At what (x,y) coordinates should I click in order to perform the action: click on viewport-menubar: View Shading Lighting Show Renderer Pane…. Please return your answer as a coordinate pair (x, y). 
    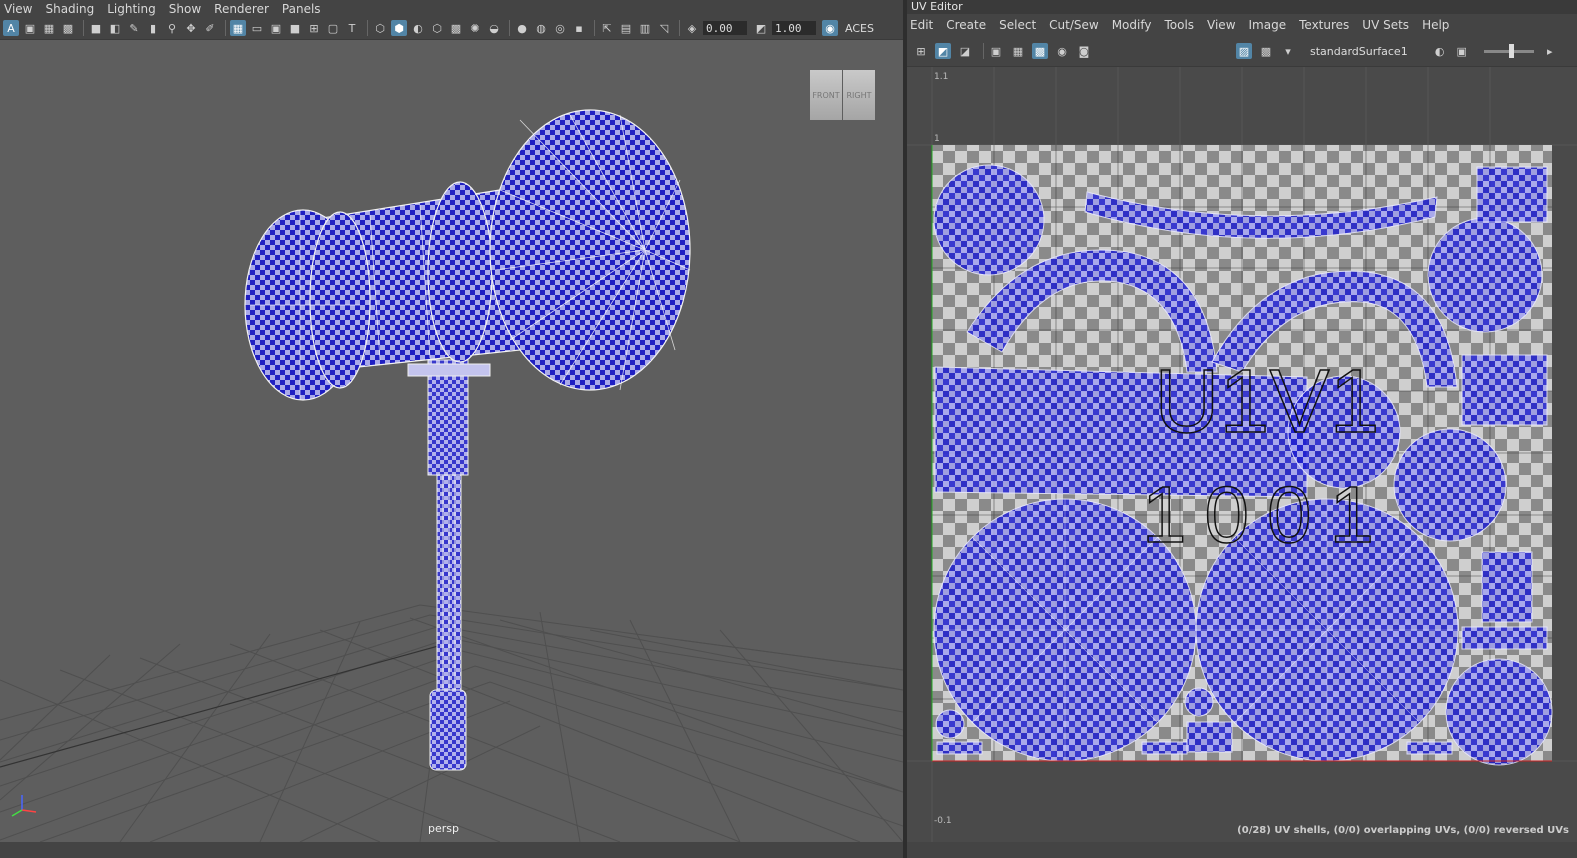
    Looking at the image, I should click on (451, 8).